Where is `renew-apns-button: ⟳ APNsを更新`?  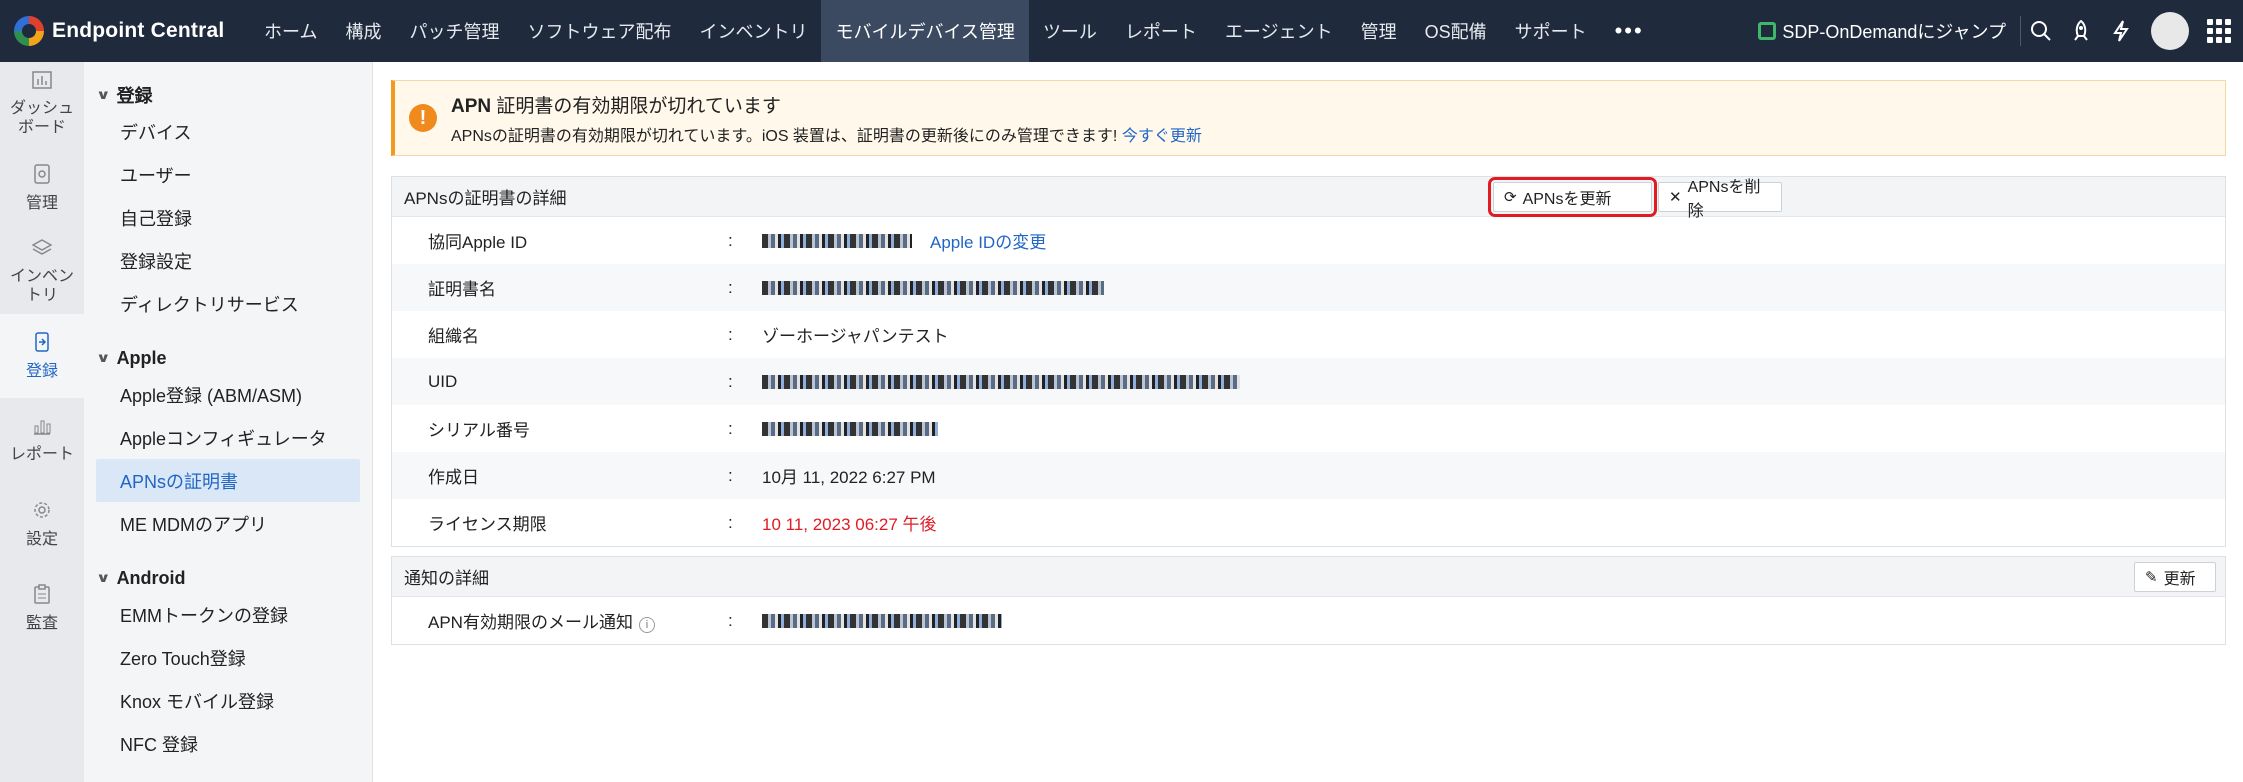 renew-apns-button: ⟳ APNsを更新 is located at coordinates (1572, 197).